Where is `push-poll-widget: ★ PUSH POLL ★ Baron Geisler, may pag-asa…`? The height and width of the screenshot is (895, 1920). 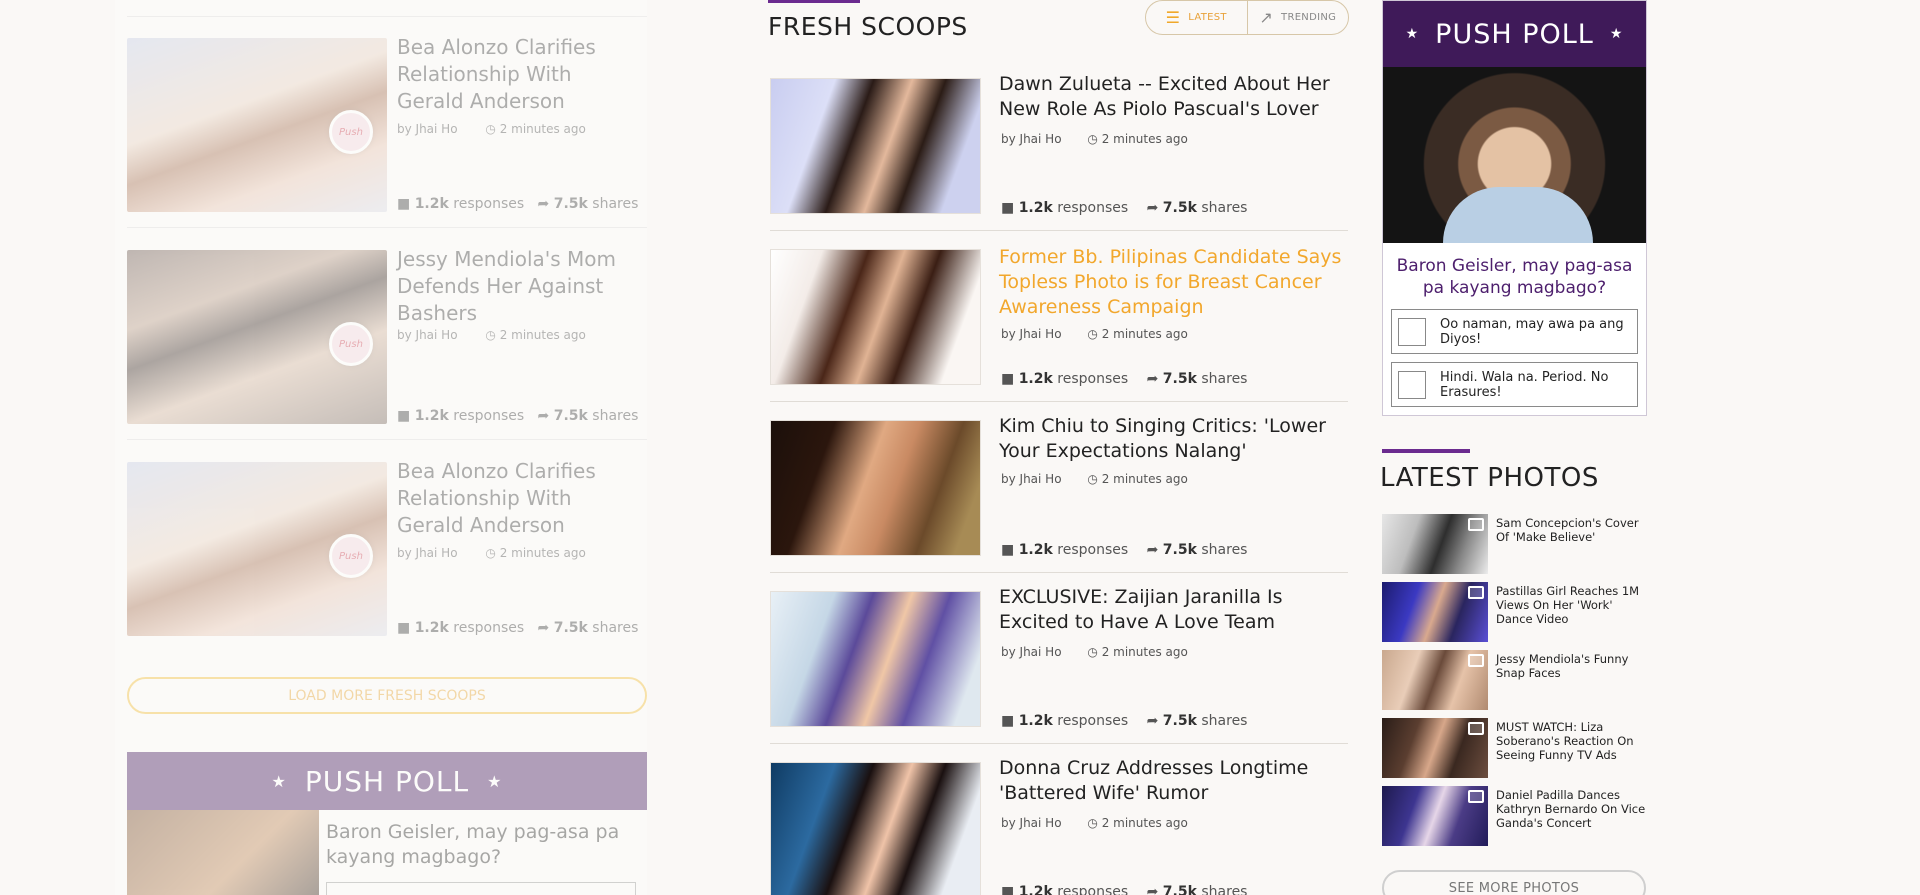
push-poll-widget: ★ PUSH POLL ★ Baron Geisler, may pag-asa… is located at coordinates (1514, 208).